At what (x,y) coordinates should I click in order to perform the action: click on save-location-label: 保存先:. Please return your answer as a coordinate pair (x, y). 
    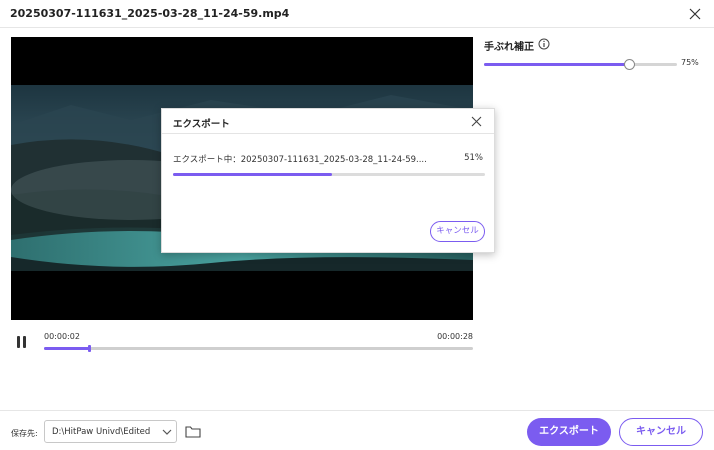
    Looking at the image, I should click on (24, 433).